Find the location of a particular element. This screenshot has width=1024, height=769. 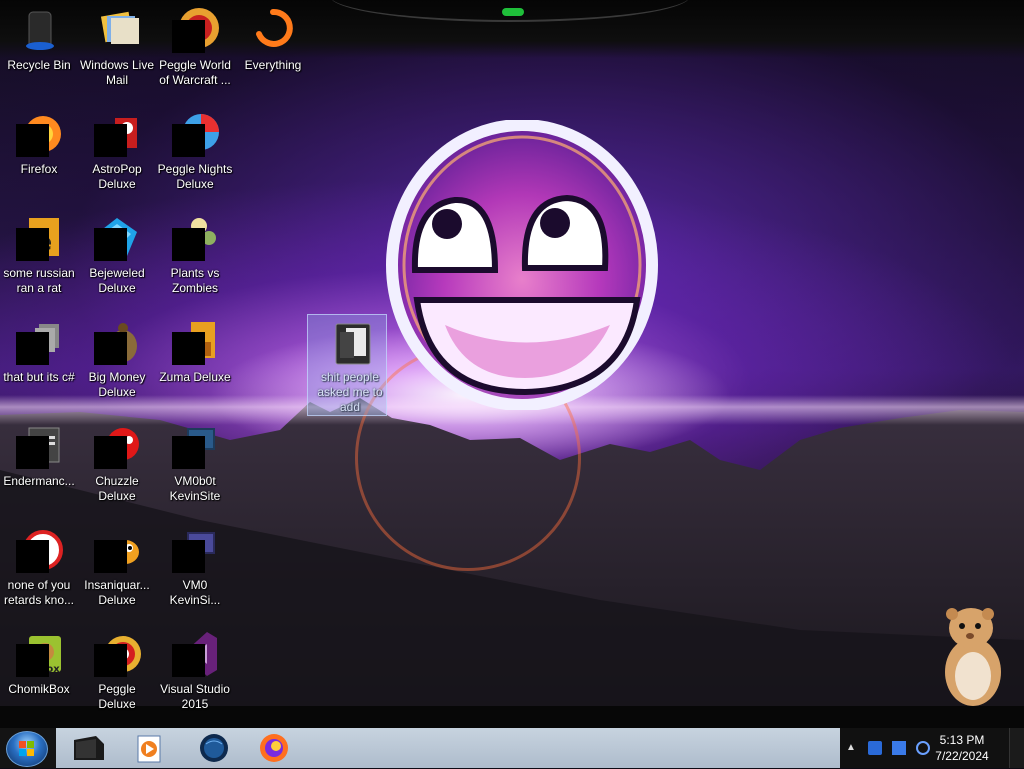

desktop-icon-zuma-deluxe: Zuma Deluxe is located at coordinates (195, 351).